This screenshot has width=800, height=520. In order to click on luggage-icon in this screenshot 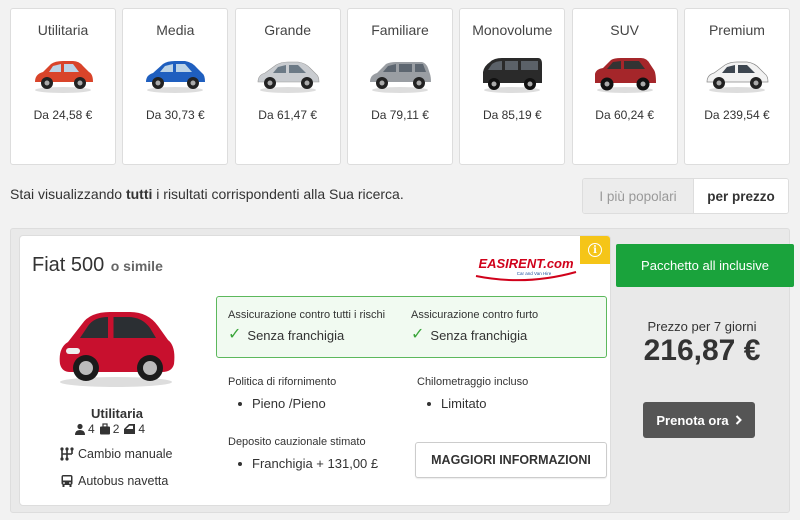, I will do `click(104, 429)`.